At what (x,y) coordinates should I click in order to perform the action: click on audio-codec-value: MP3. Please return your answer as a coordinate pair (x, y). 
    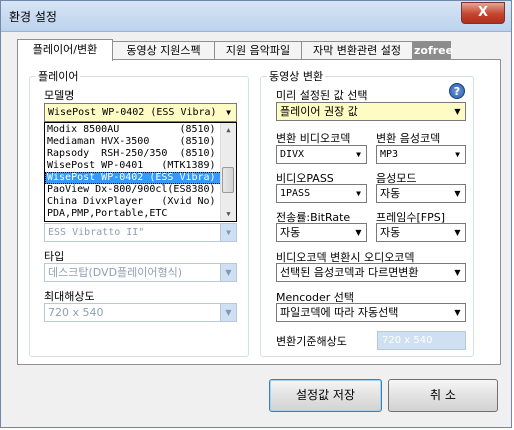
    Looking at the image, I should click on (389, 154).